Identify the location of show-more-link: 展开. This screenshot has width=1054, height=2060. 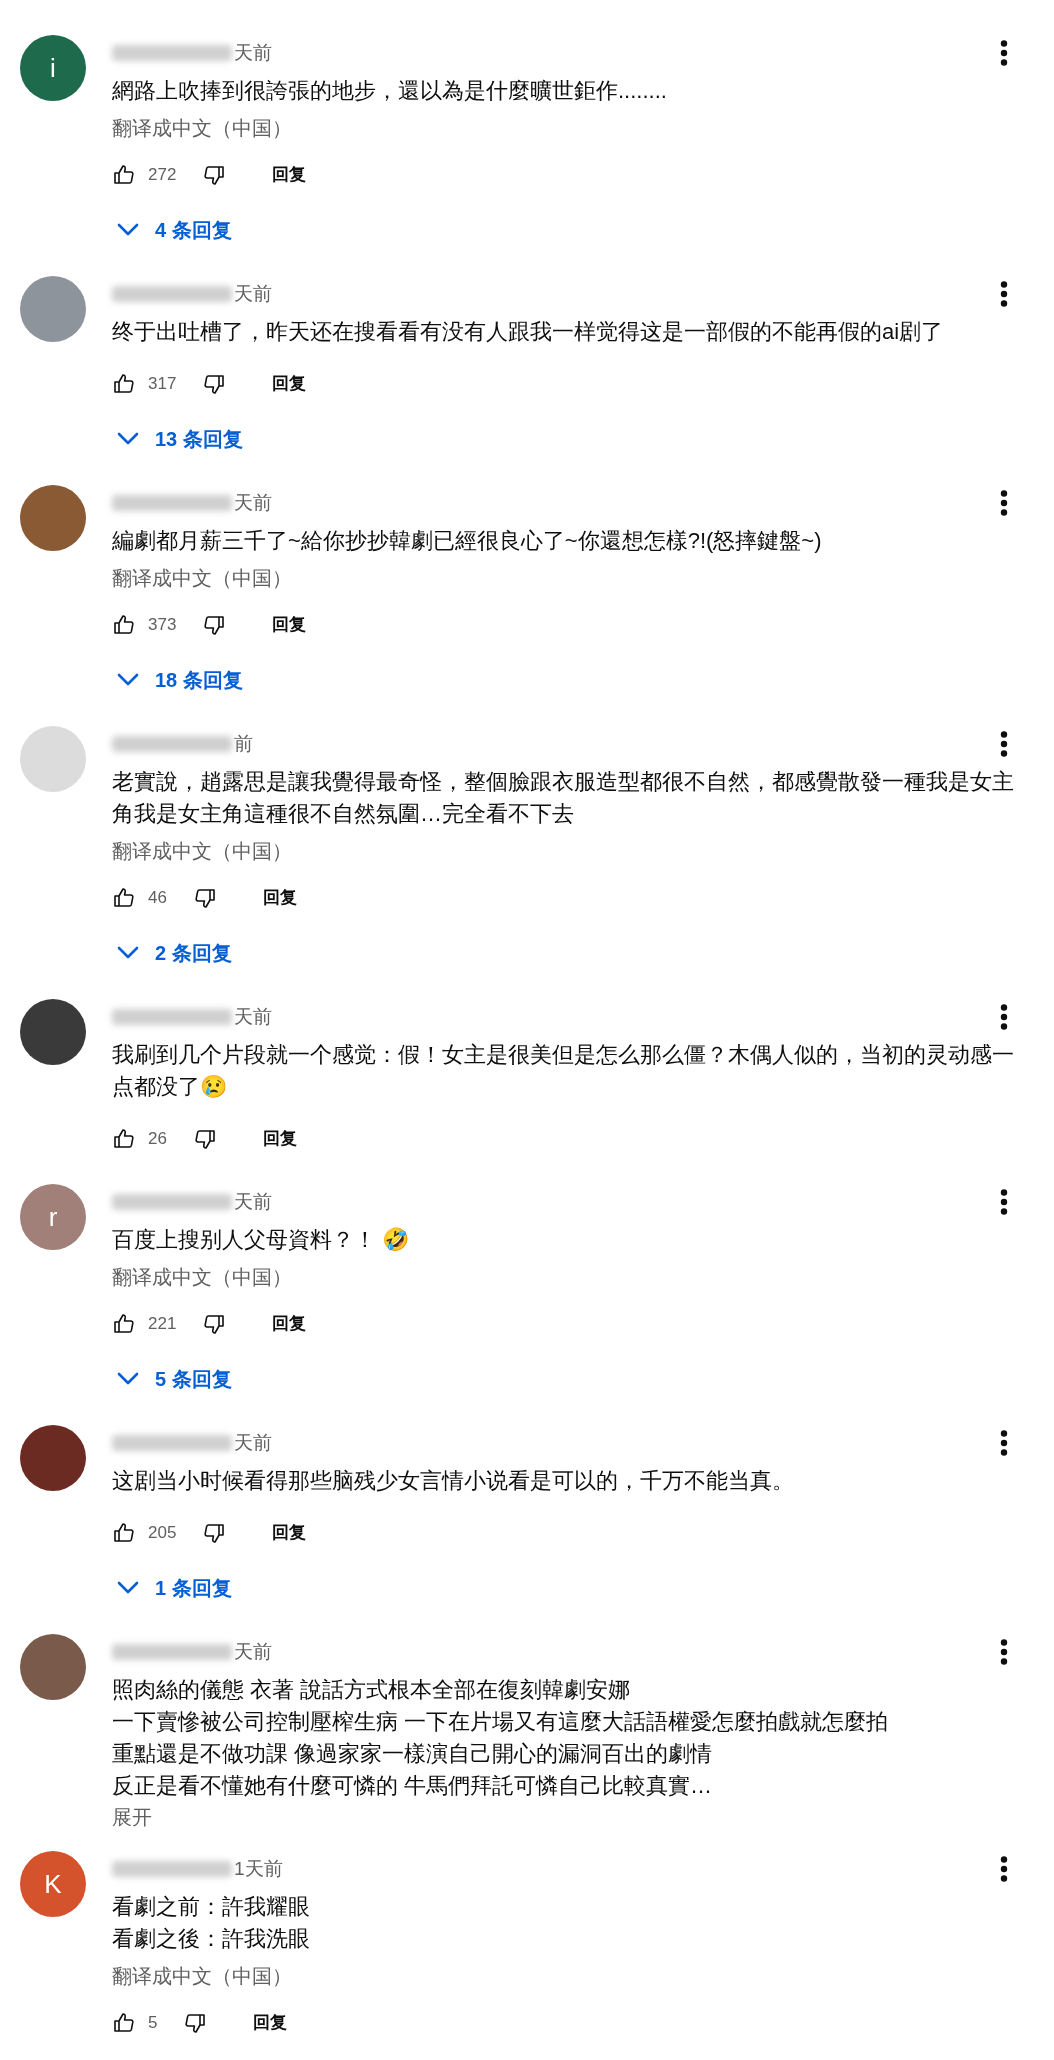
(132, 1817).